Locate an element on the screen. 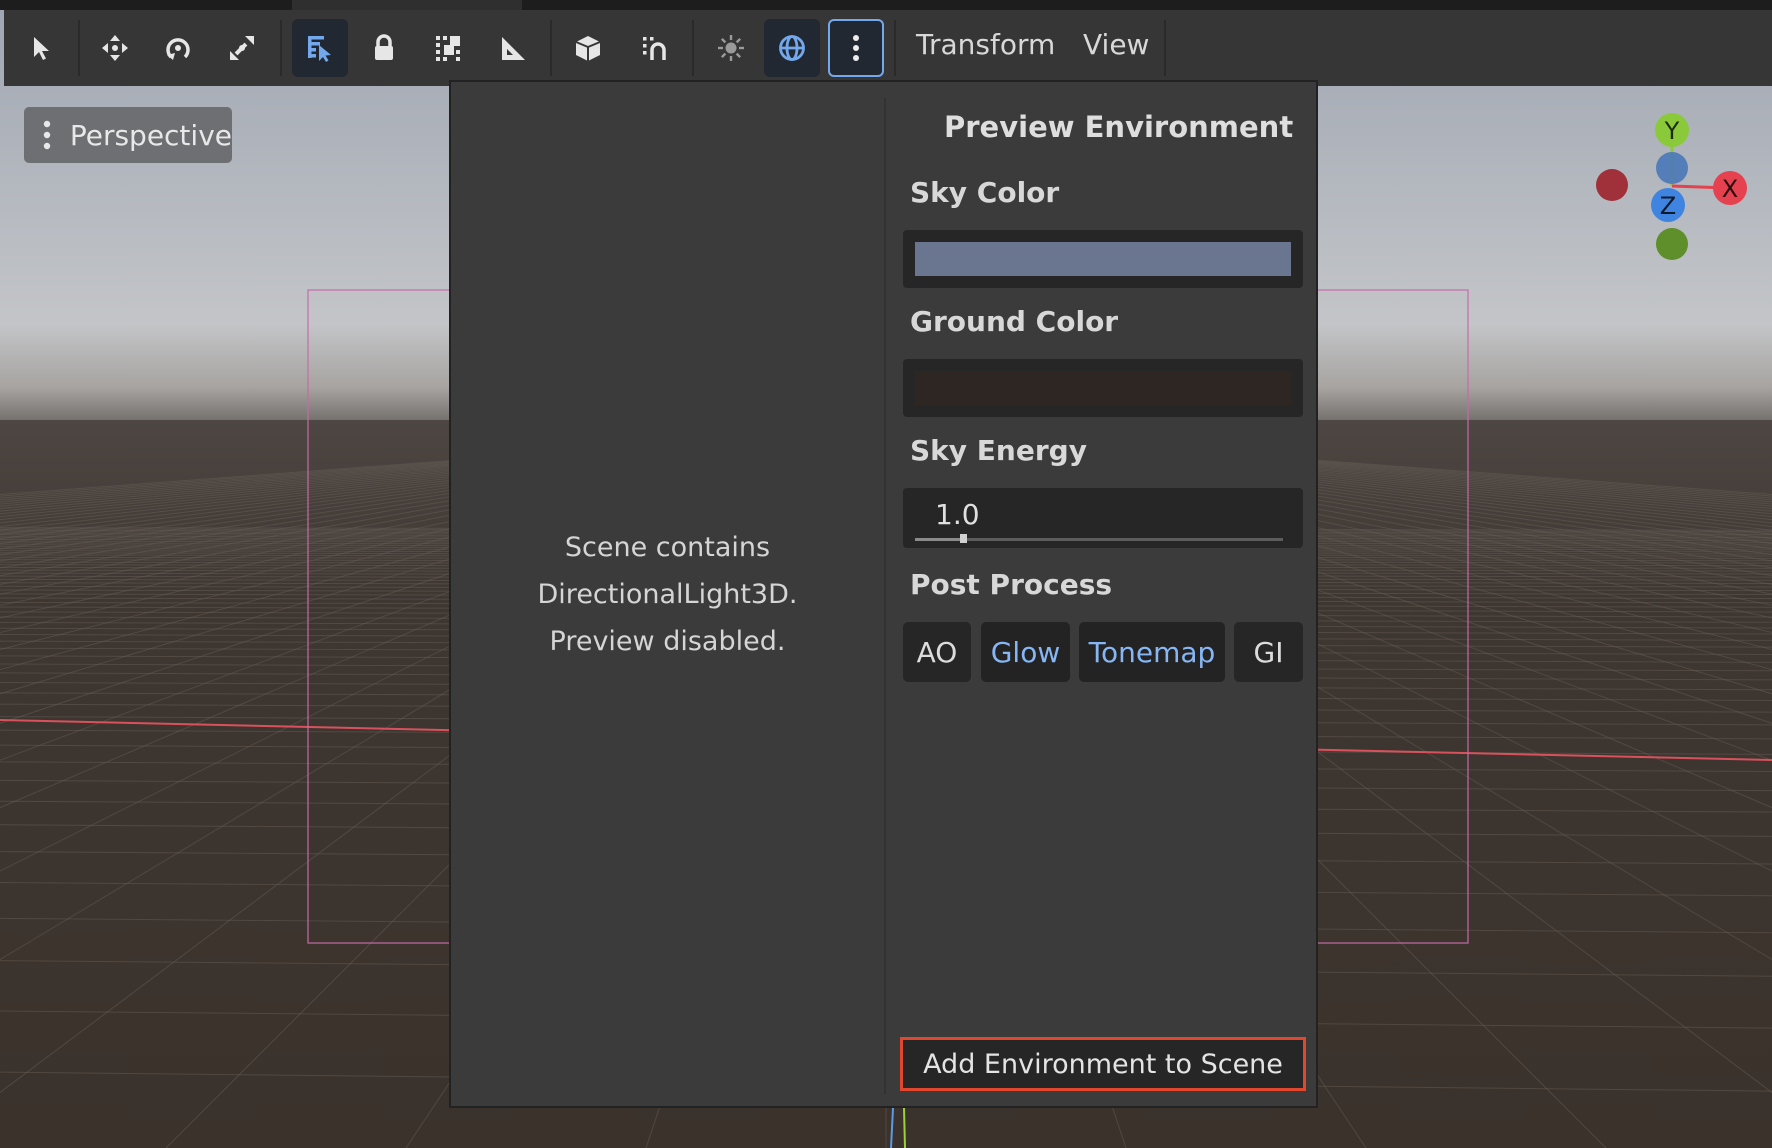  sky-energy-value: 1.0 is located at coordinates (957, 514).